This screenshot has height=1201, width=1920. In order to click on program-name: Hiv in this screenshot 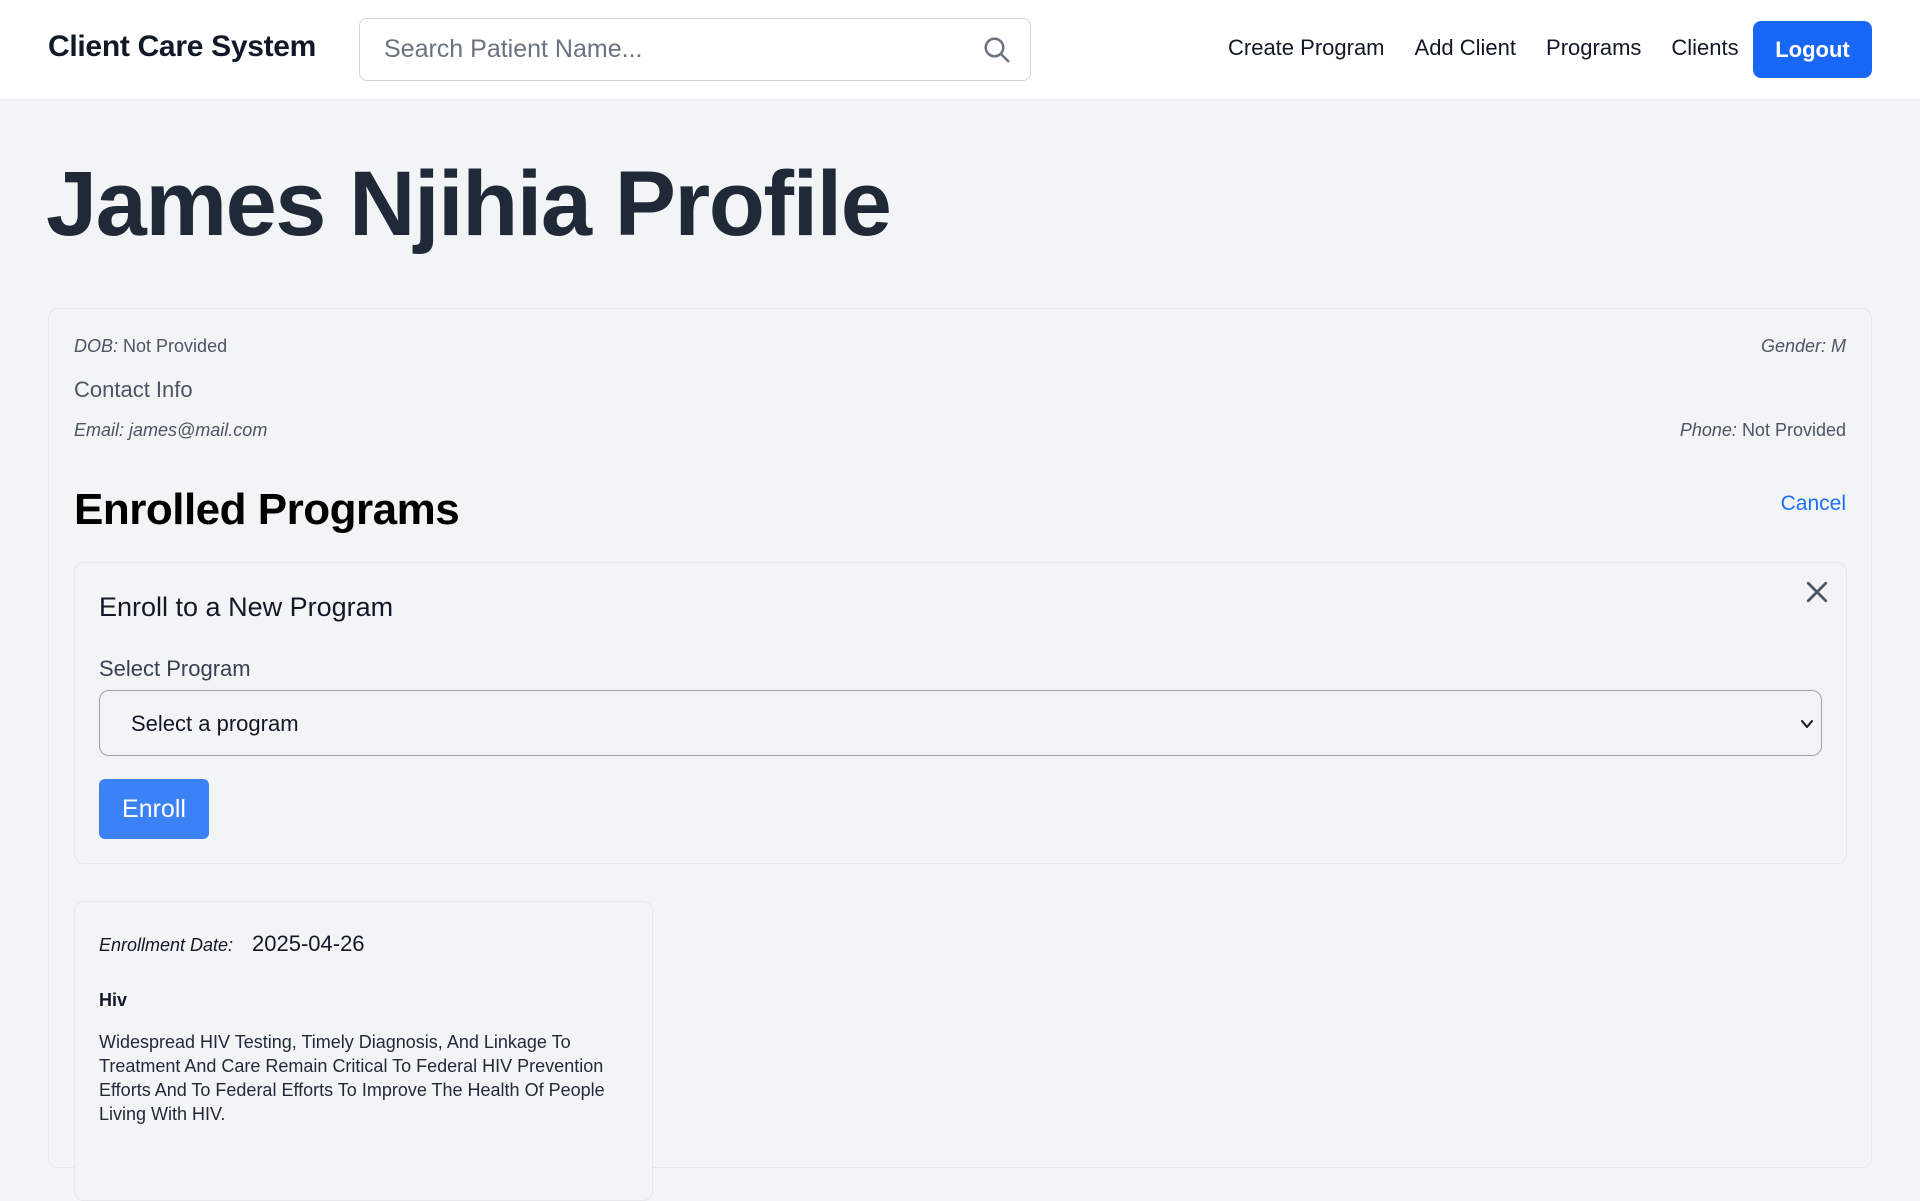, I will do `click(113, 1000)`.